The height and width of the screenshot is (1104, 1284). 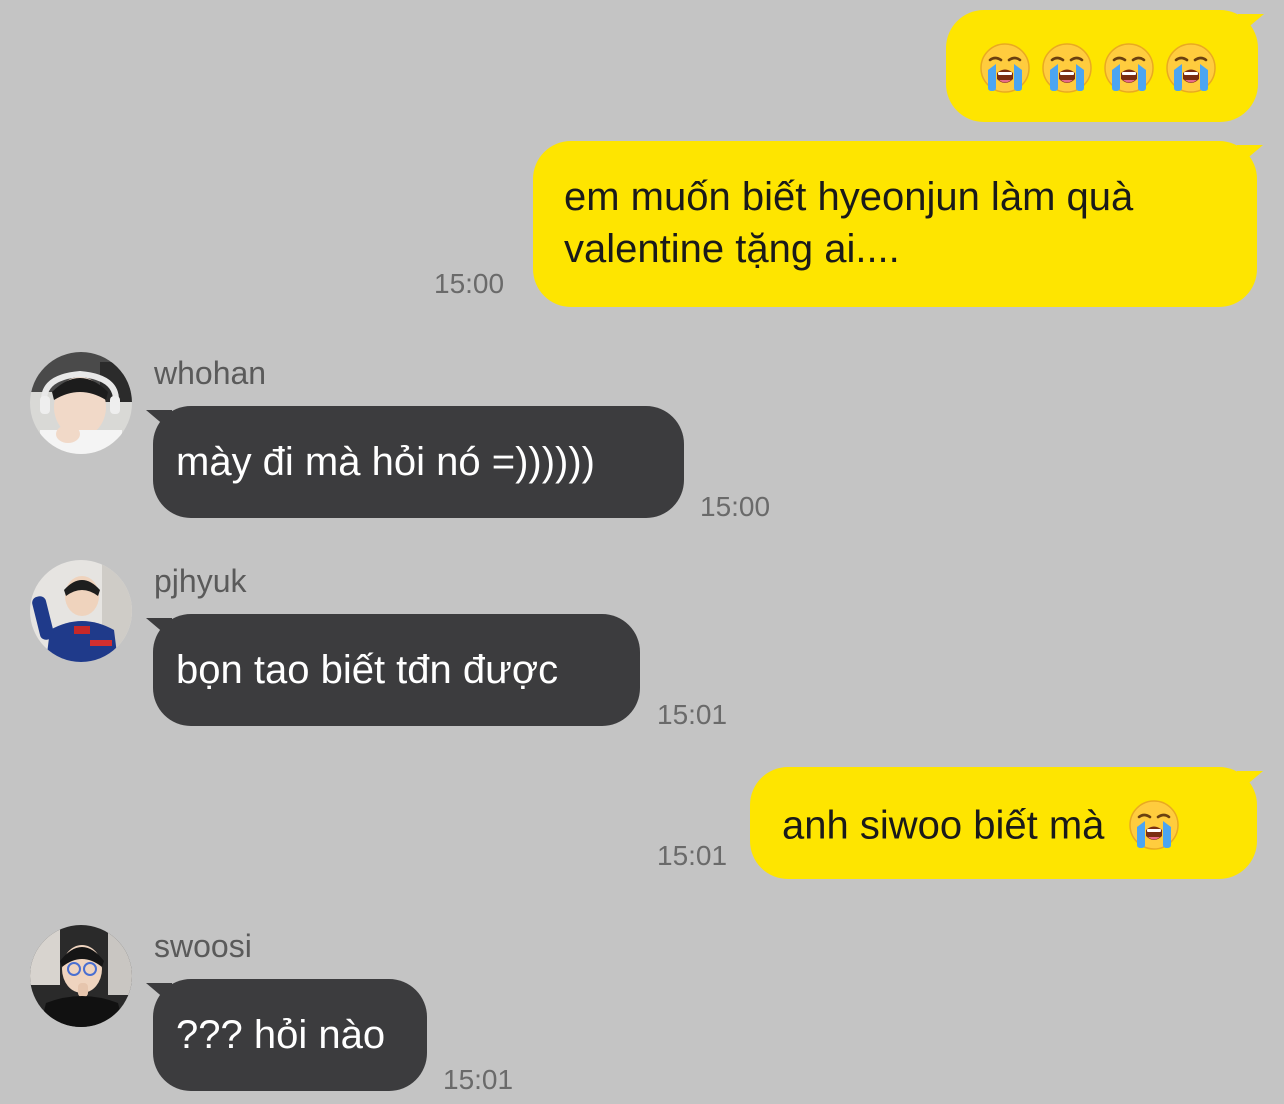 I want to click on outgoing-message-bubble: anh siwoo biết mà, so click(x=1003, y=823).